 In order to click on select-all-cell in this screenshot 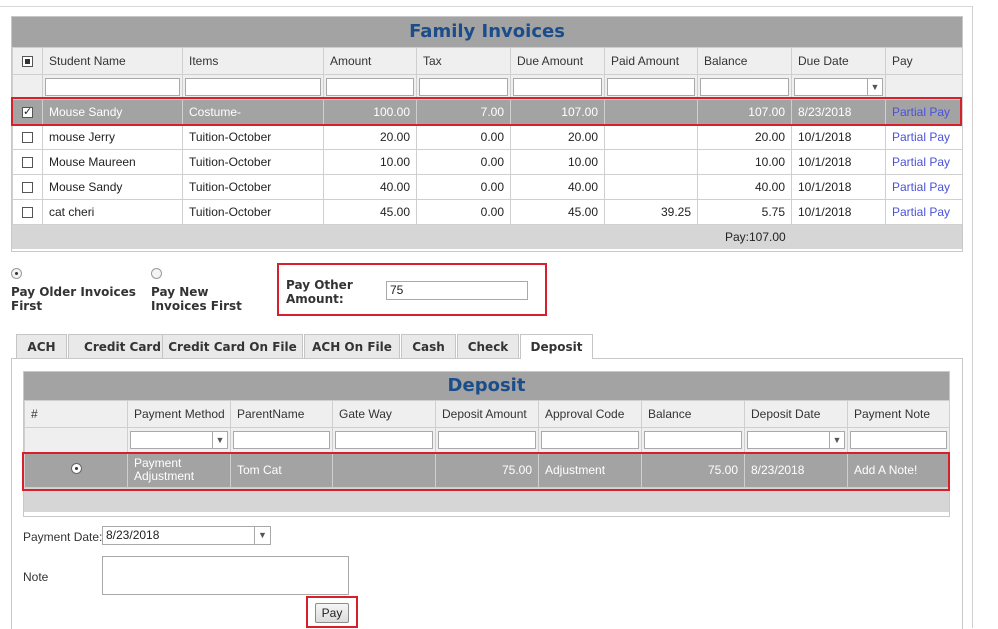, I will do `click(27, 61)`.